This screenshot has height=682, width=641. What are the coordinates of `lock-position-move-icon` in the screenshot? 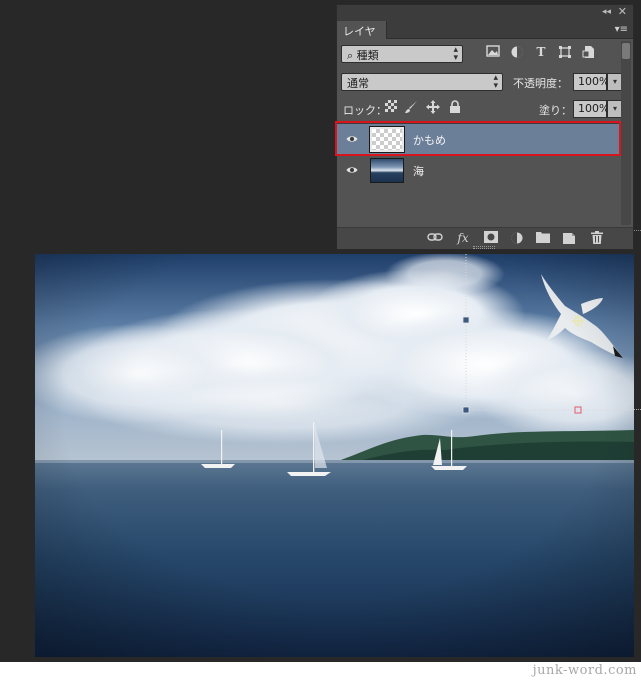 It's located at (433, 108).